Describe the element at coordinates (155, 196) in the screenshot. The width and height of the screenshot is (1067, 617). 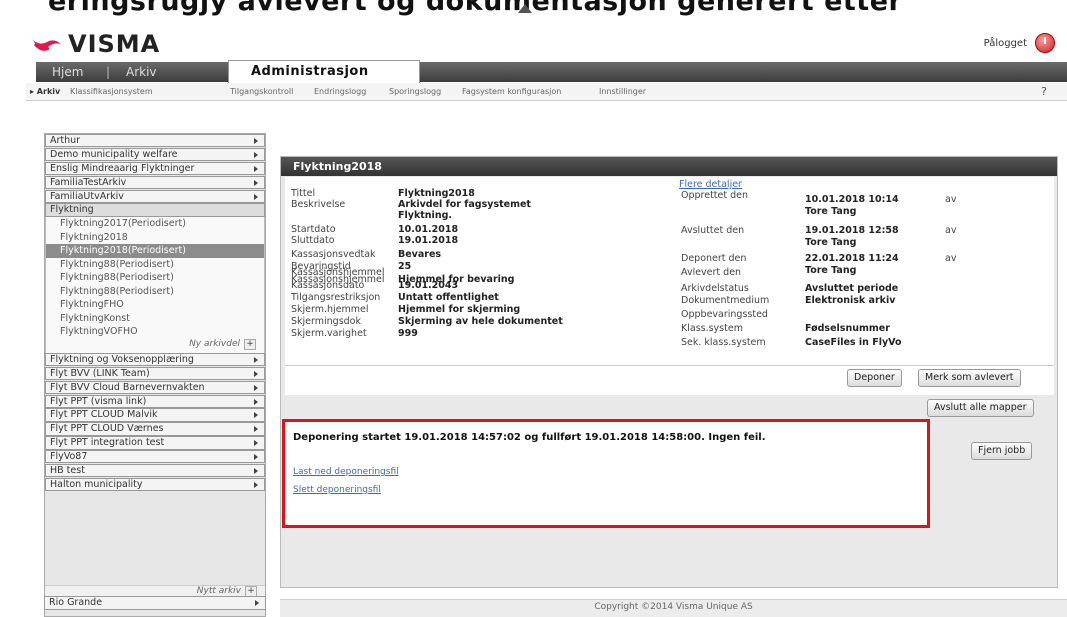
I see `sidebar-item: FamiliaUtvArkiv` at that location.